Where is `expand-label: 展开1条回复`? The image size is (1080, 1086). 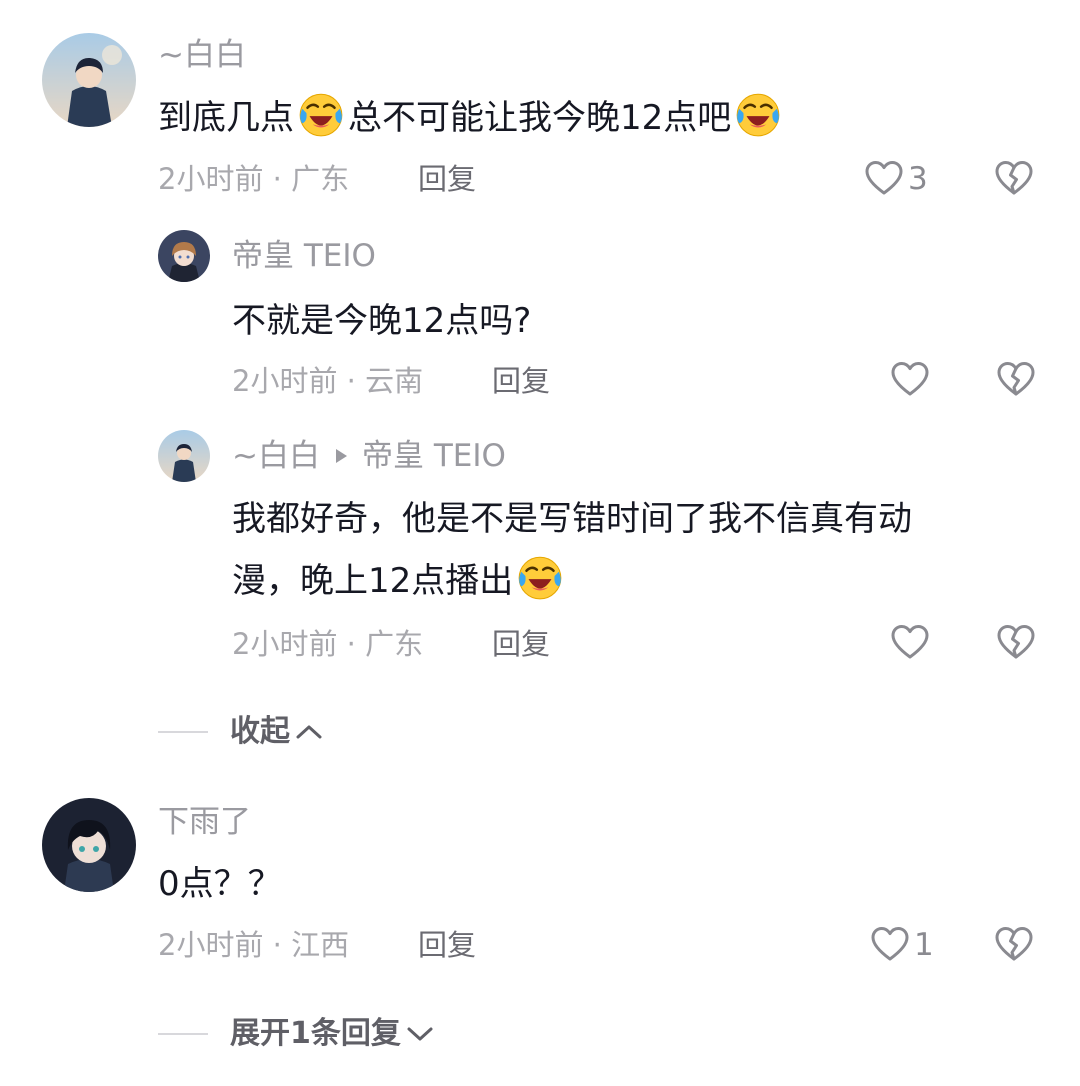
expand-label: 展开1条回复 is located at coordinates (315, 1033).